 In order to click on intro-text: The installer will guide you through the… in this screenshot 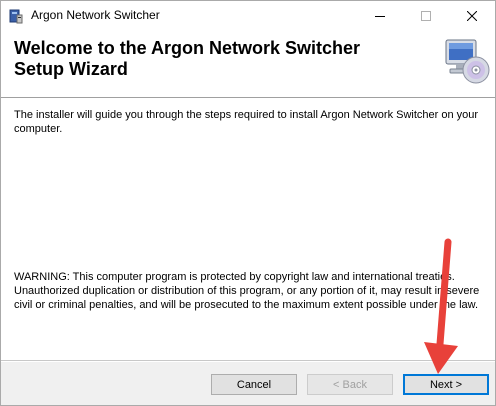, I will do `click(246, 122)`.